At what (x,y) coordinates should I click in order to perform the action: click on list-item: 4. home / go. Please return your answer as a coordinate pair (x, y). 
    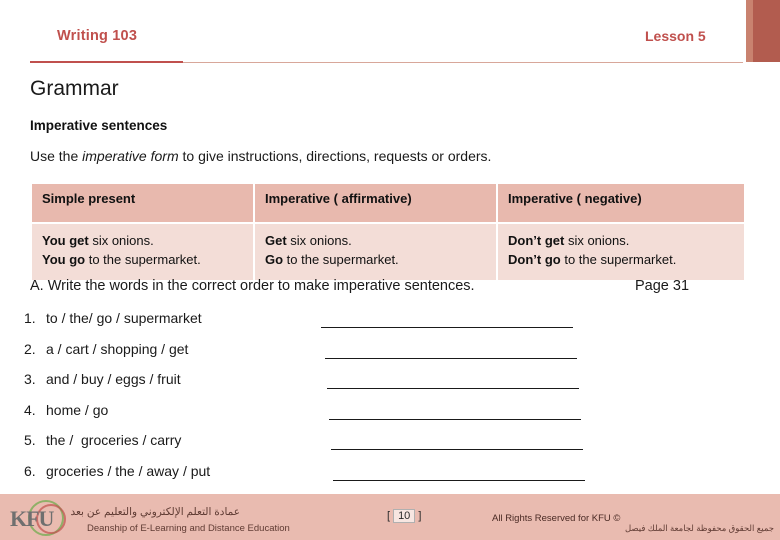
    Looking at the image, I should click on (324, 417).